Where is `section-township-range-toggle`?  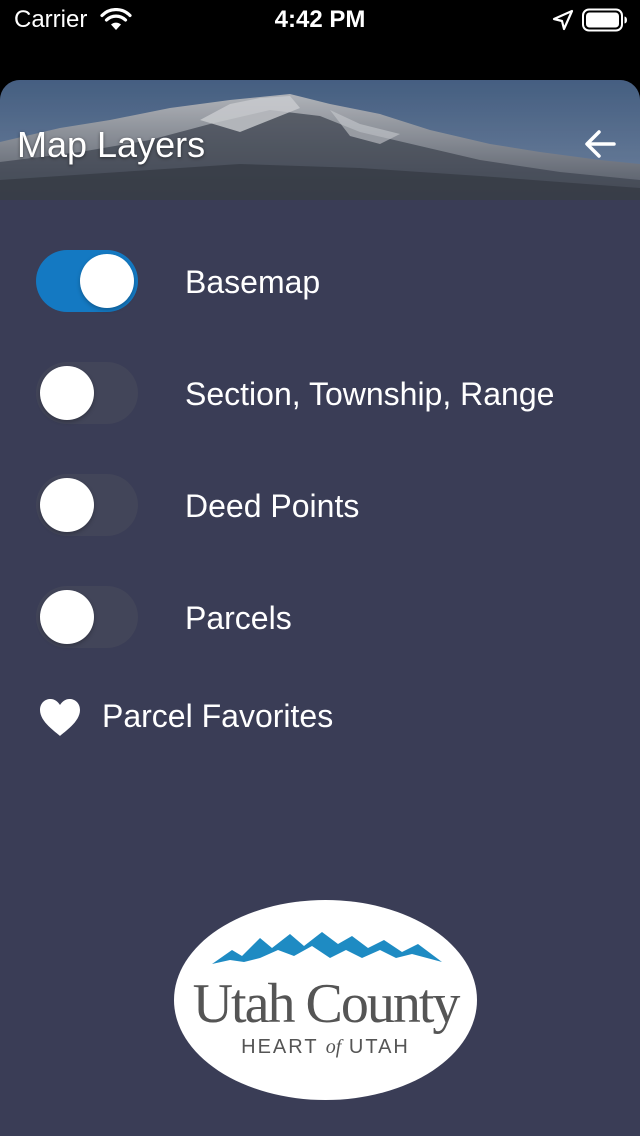 section-township-range-toggle is located at coordinates (87, 393).